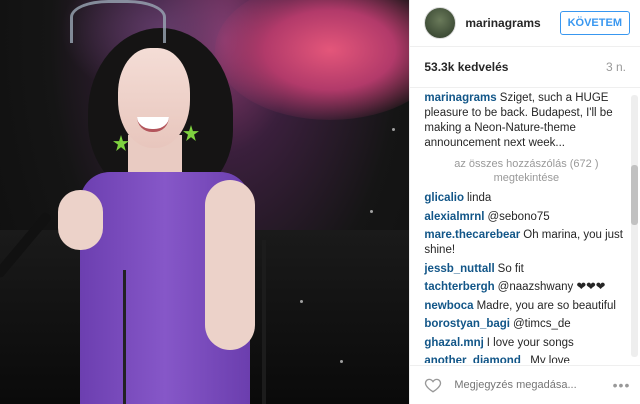 Image resolution: width=640 pixels, height=404 pixels. Describe the element at coordinates (459, 287) in the screenshot. I see `comment-username: tachterbergh` at that location.